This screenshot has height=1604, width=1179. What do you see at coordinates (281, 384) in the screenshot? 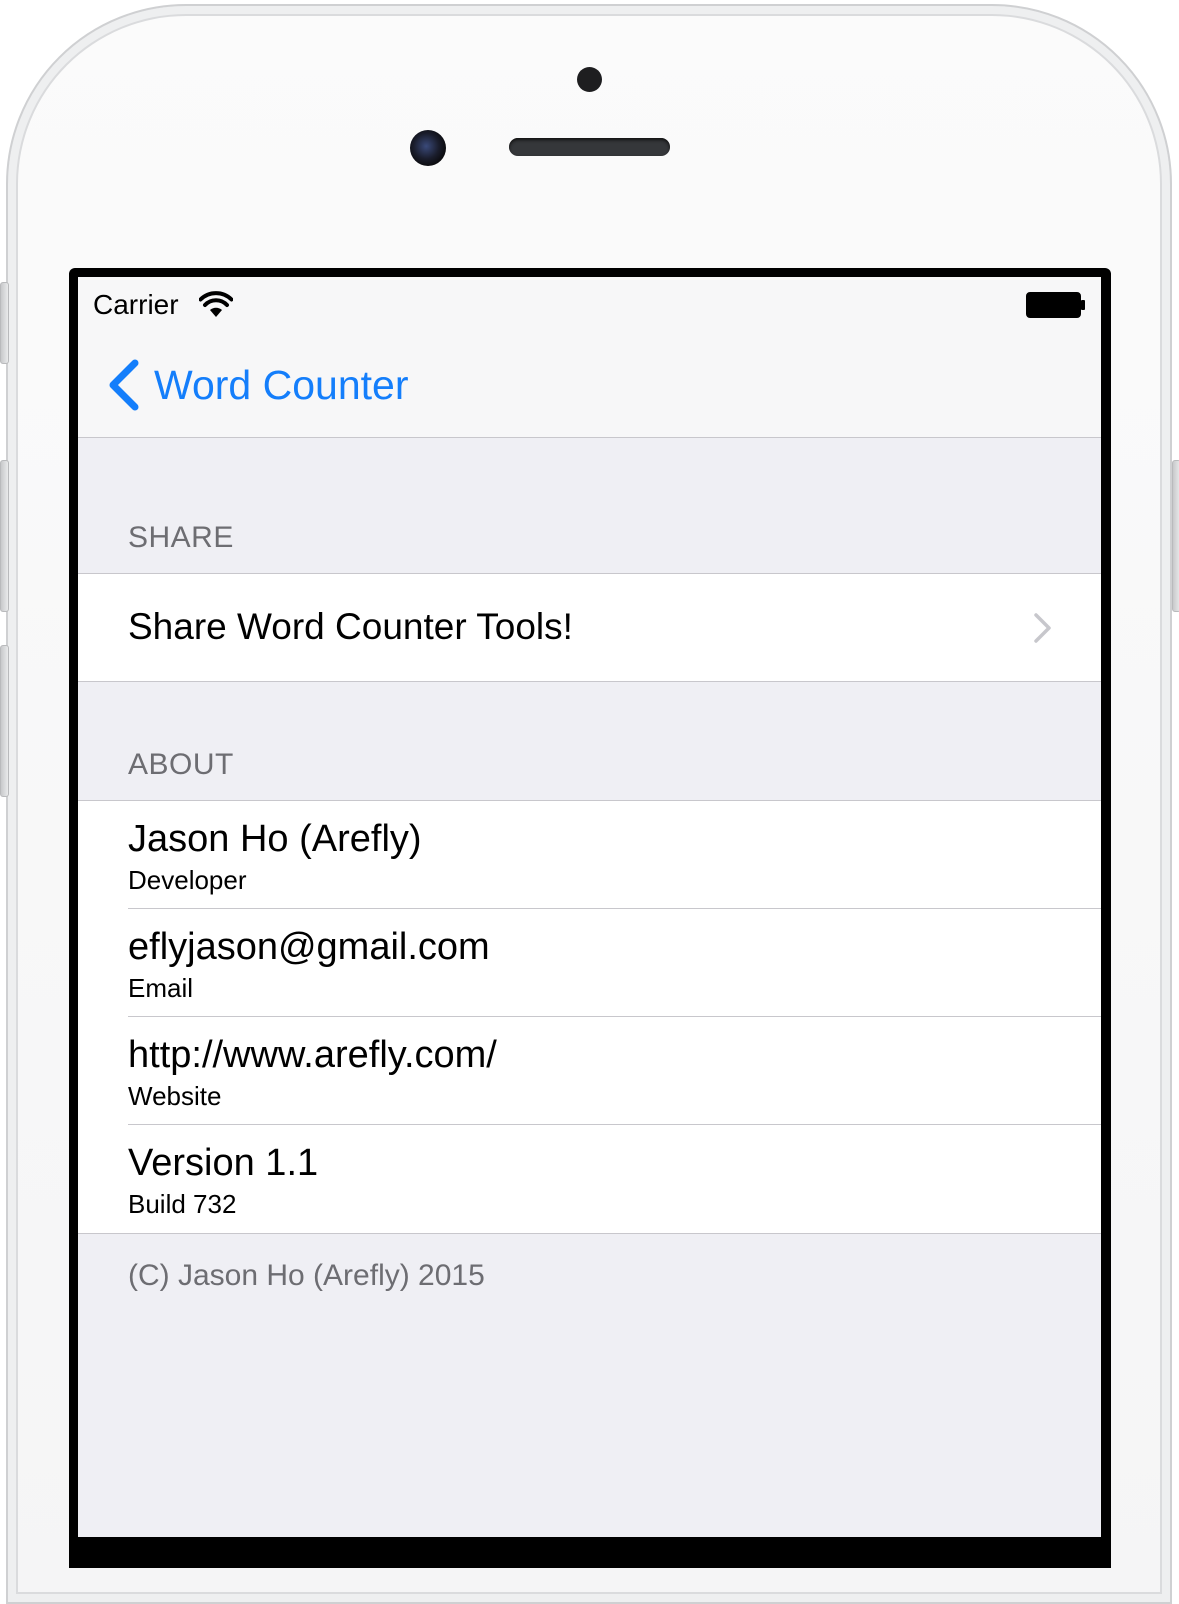
I see `back-button-label: Word Counter` at bounding box center [281, 384].